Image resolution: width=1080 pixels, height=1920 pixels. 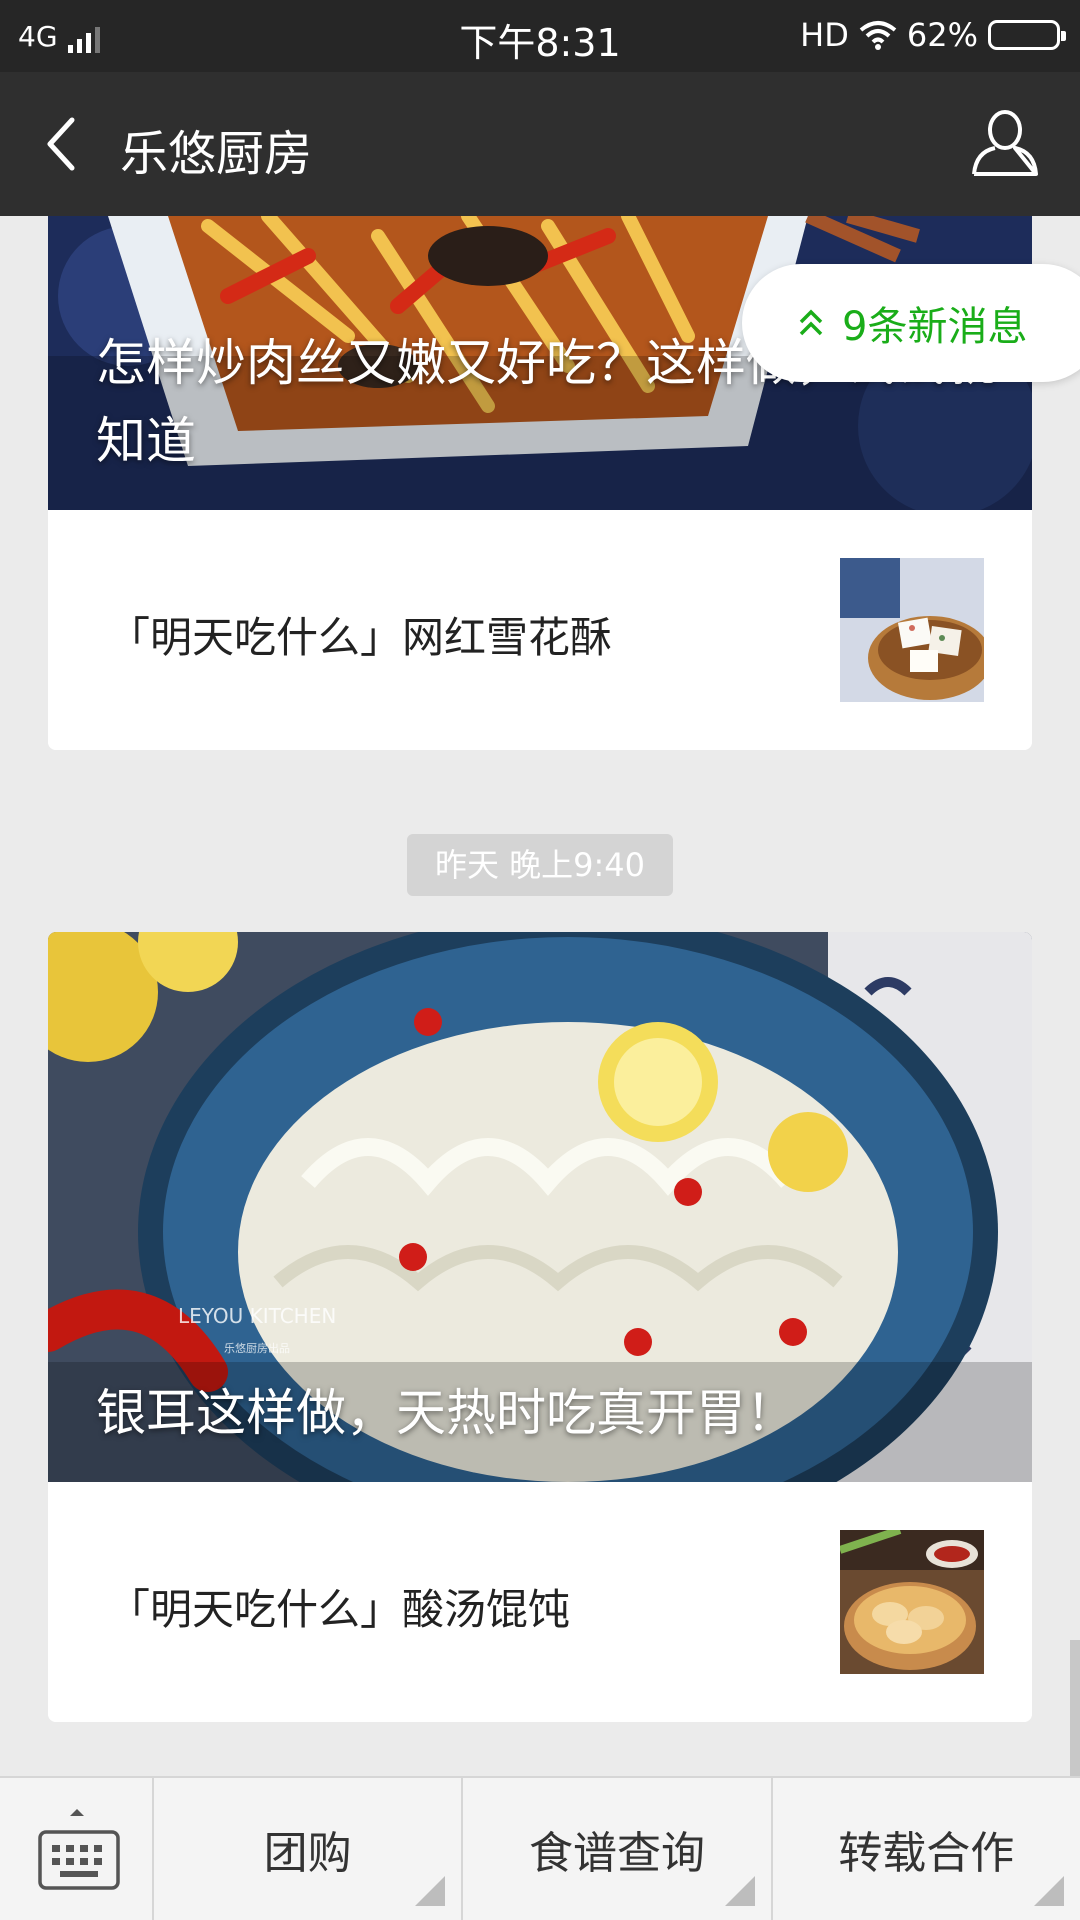 I want to click on new-messages-badge: 9条新消息, so click(x=911, y=323).